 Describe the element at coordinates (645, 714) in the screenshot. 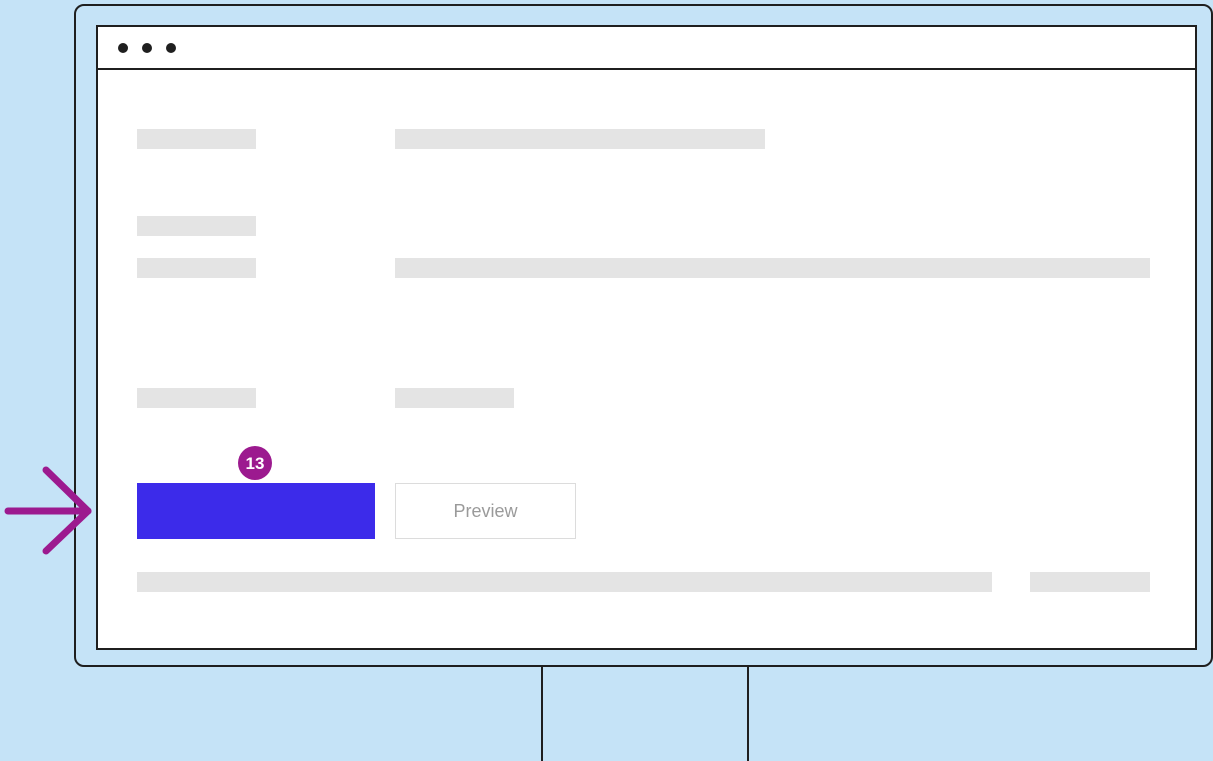

I see `monitor-stand` at that location.